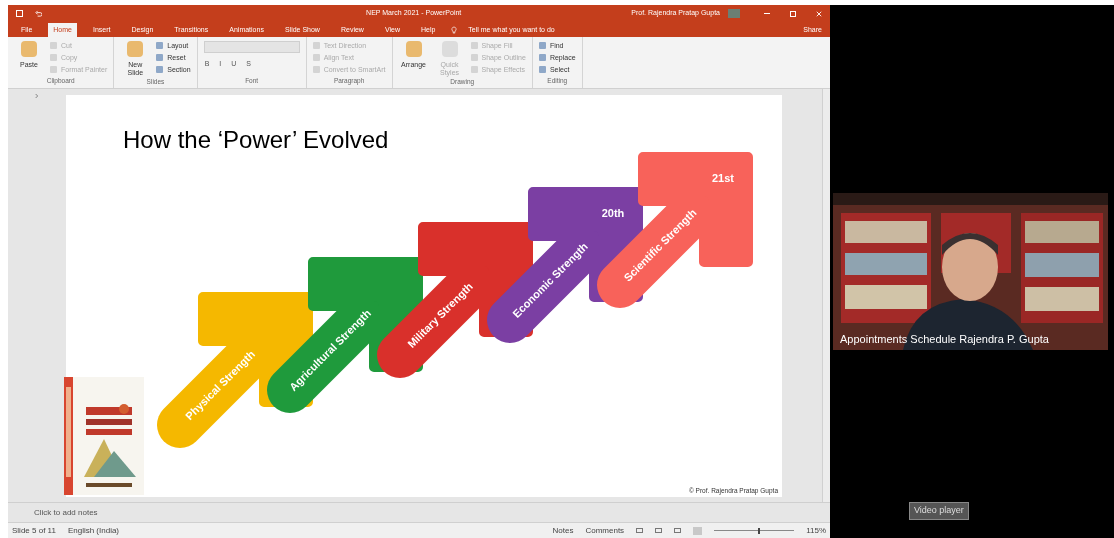 This screenshot has height=538, width=1114. I want to click on scrollbar, so click(826, 295).